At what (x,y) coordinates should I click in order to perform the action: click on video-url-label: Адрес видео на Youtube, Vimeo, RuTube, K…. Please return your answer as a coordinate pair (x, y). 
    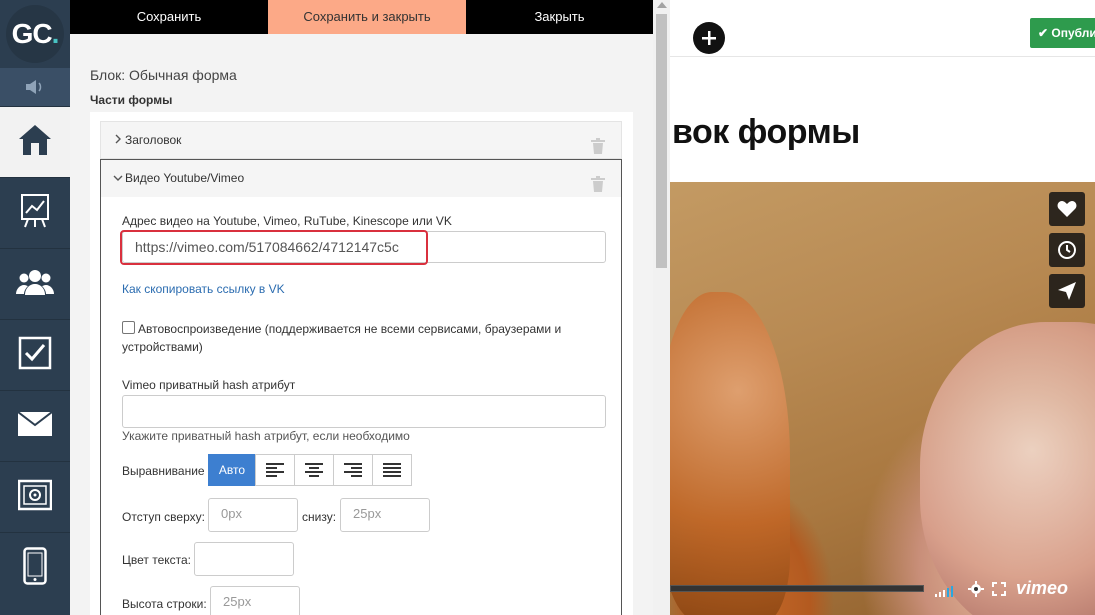
    Looking at the image, I should click on (287, 221).